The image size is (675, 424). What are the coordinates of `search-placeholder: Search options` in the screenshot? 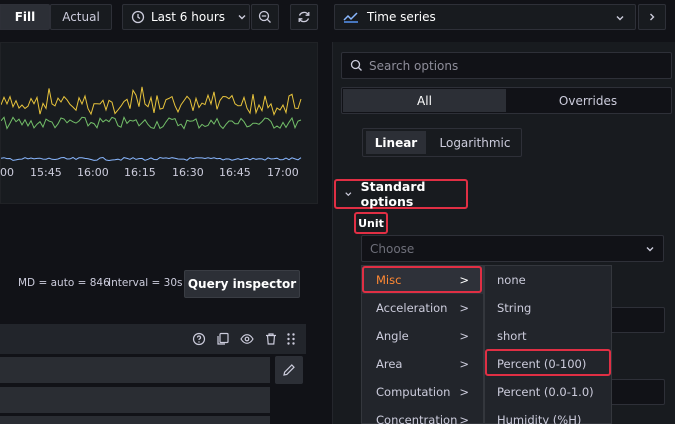 It's located at (414, 65).